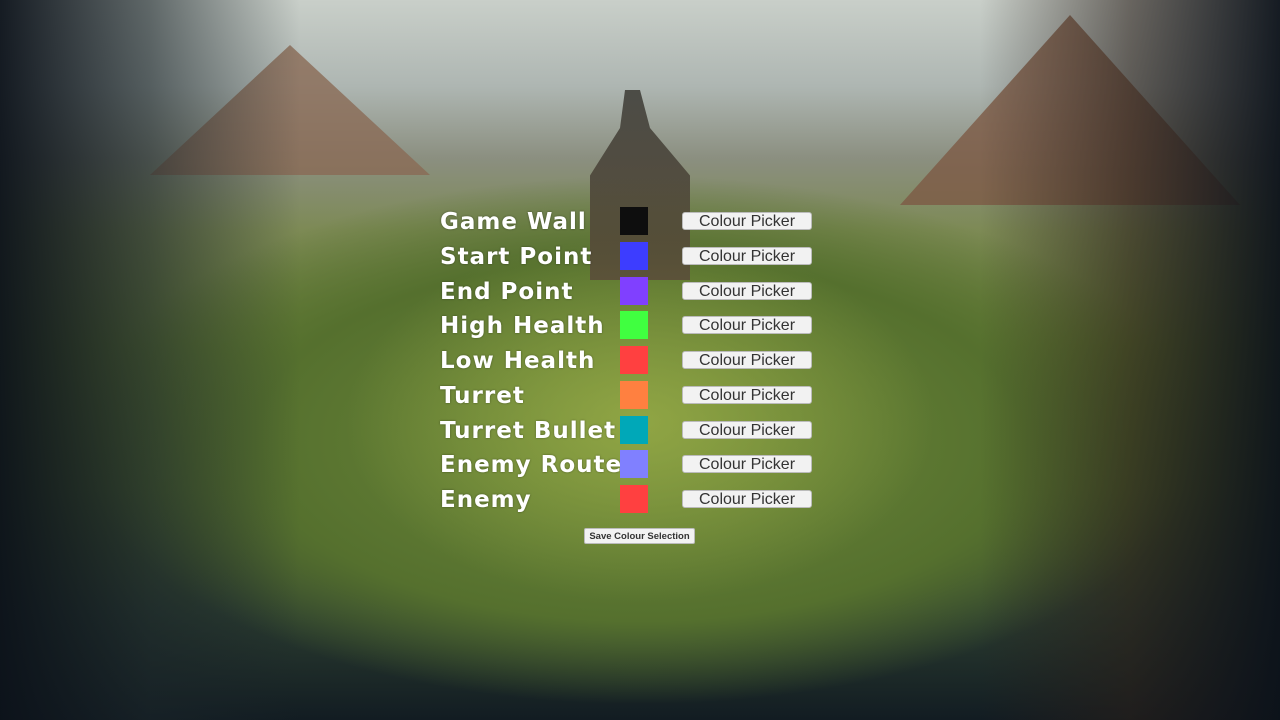 This screenshot has height=720, width=1280. I want to click on colour-label: Turret, so click(482, 395).